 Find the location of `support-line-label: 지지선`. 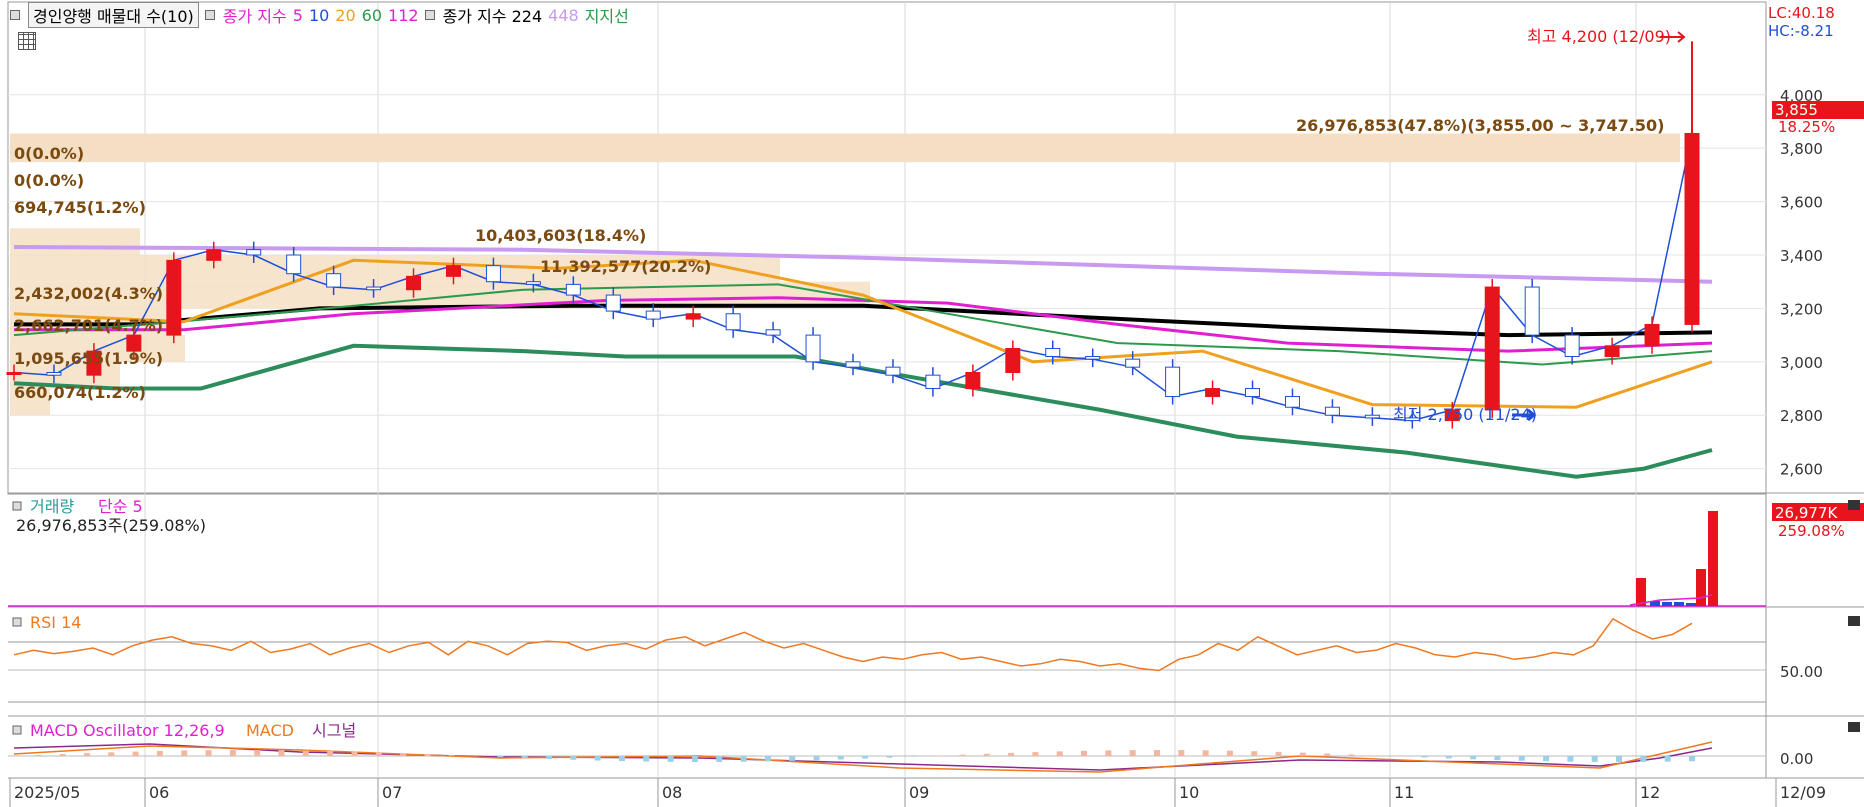

support-line-label: 지지선 is located at coordinates (607, 15).